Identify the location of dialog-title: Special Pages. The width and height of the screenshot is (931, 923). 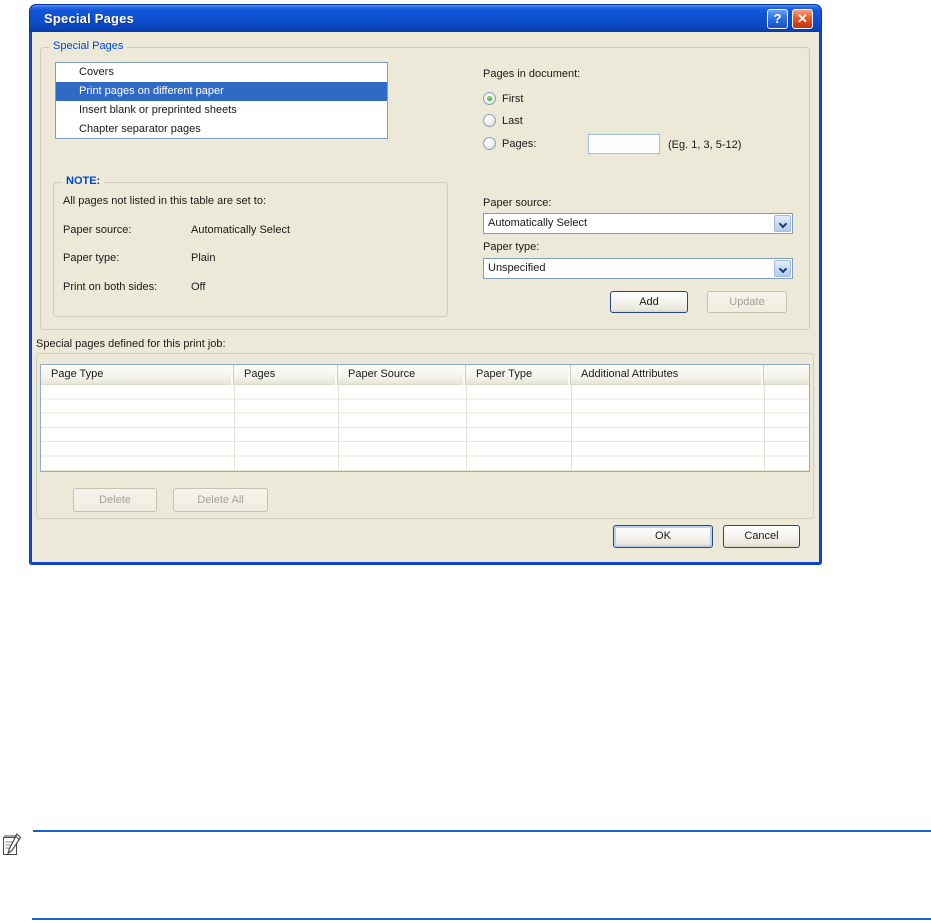
(89, 18).